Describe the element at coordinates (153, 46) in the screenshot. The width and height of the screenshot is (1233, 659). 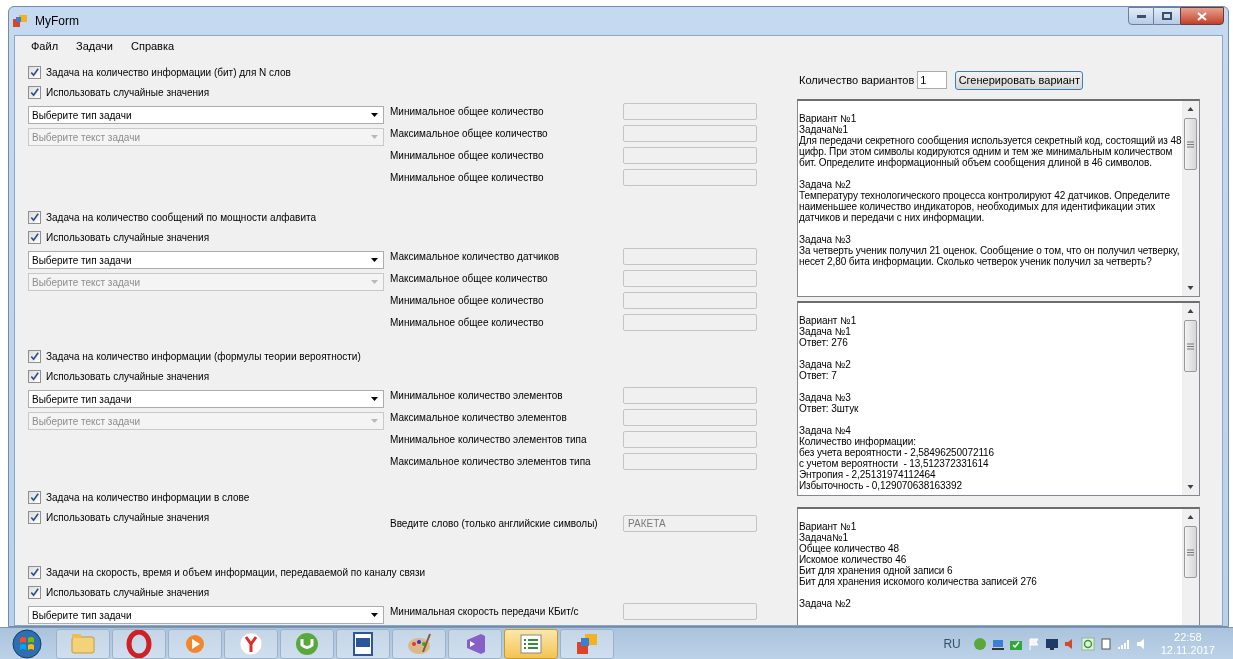
I see `menu-item: Справка` at that location.